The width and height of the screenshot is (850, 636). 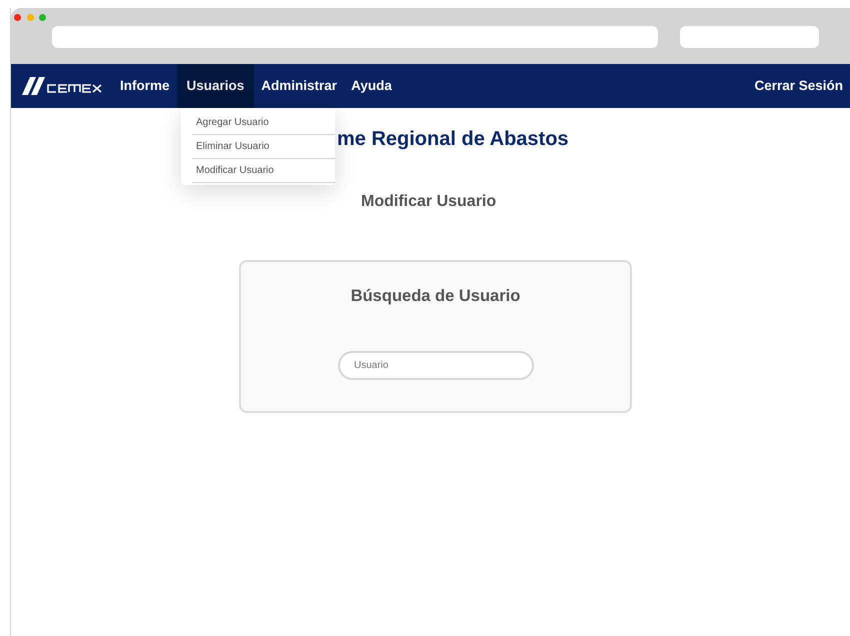 What do you see at coordinates (145, 86) in the screenshot?
I see `nav-tab: Informe` at bounding box center [145, 86].